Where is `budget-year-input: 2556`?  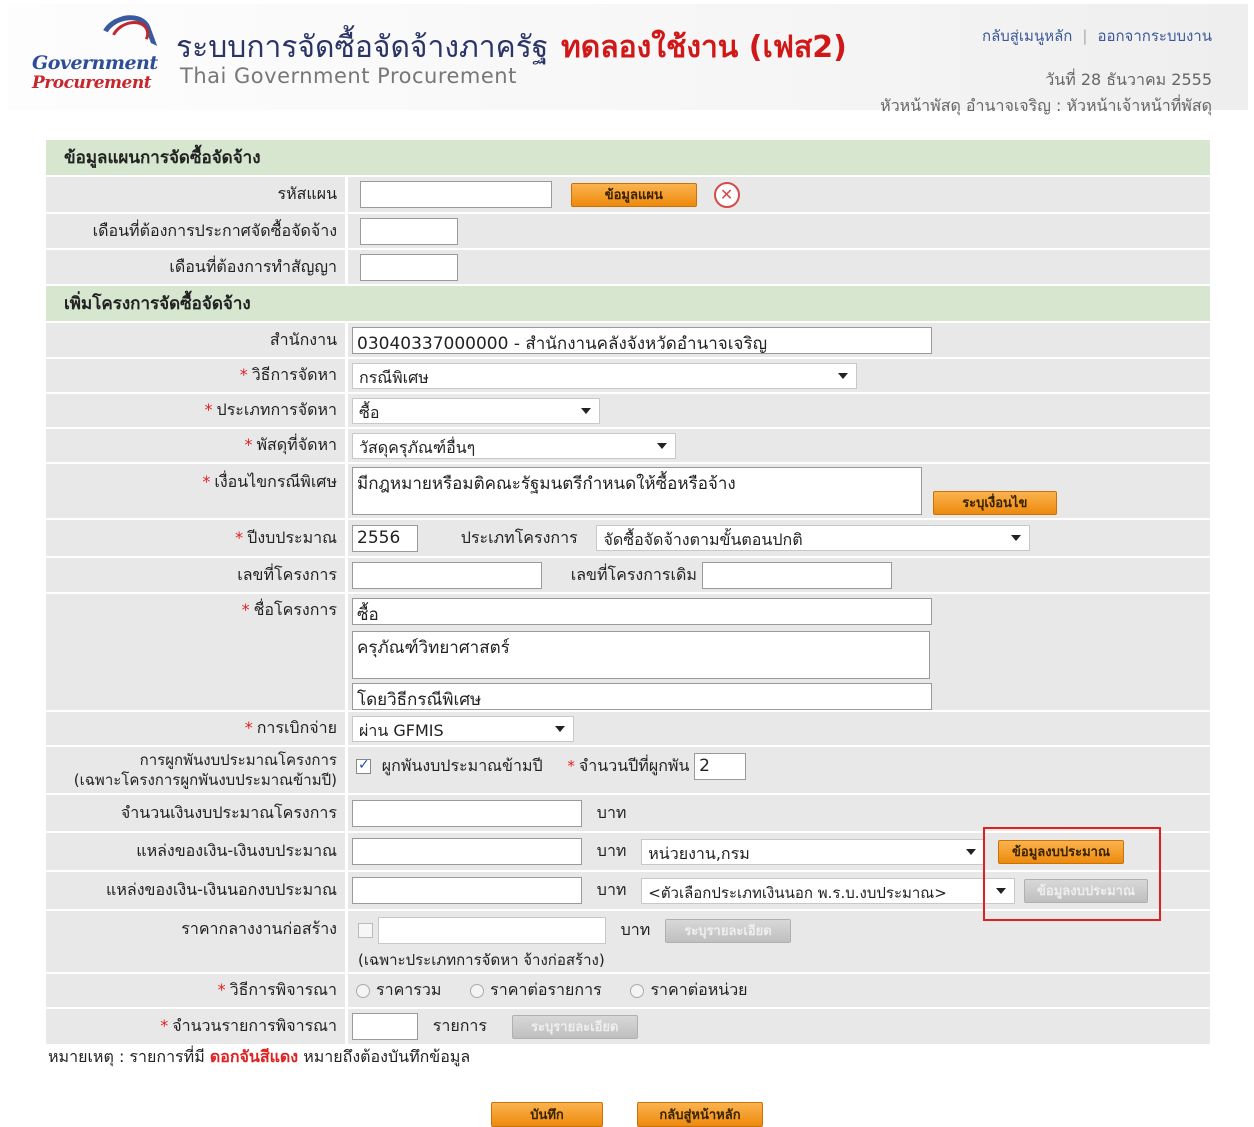
budget-year-input: 2556 is located at coordinates (385, 538).